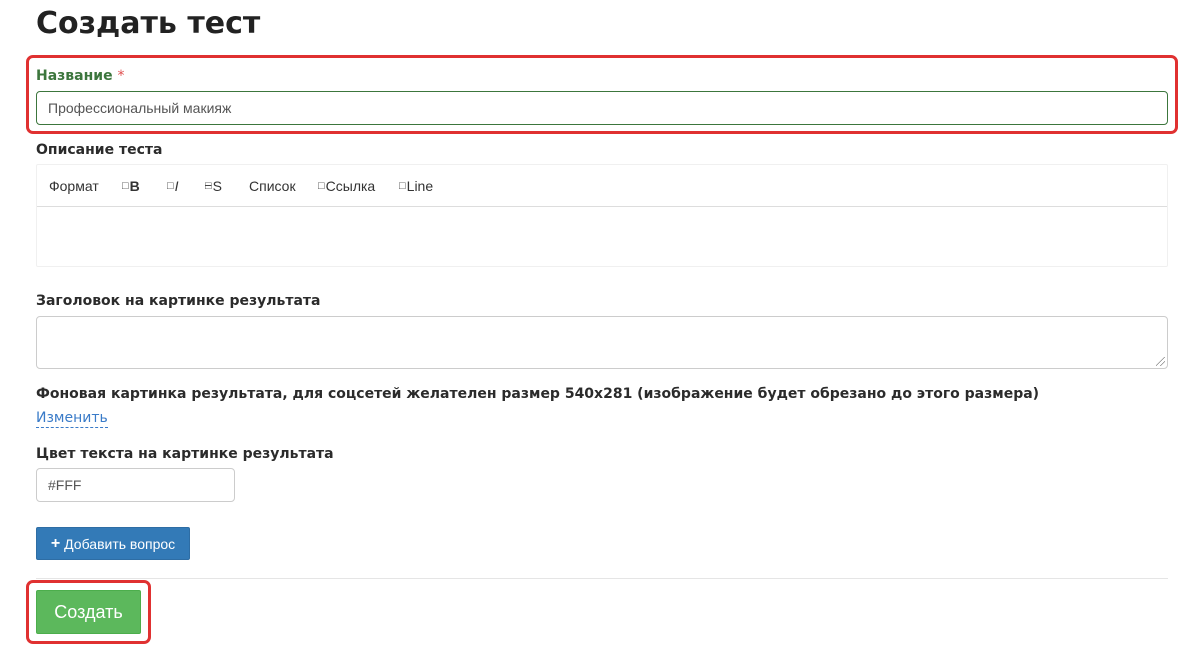 Image resolution: width=1200 pixels, height=650 pixels. What do you see at coordinates (121, 76) in the screenshot?
I see `required-mark: *` at bounding box center [121, 76].